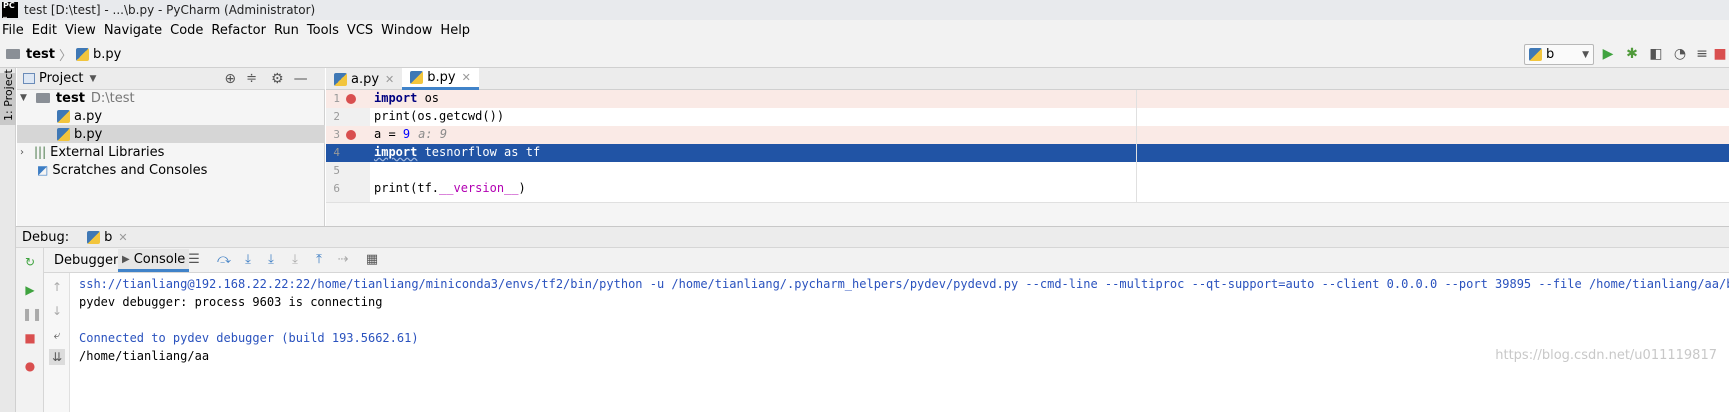  Describe the element at coordinates (194, 260) in the screenshot. I see `menu-lines-icon: ☰` at that location.